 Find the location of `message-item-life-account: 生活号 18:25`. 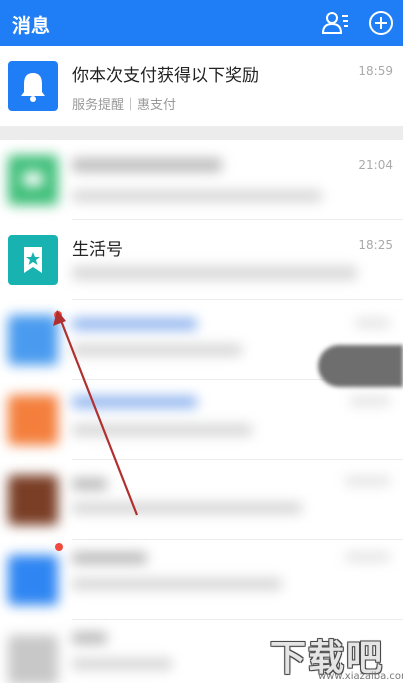

message-item-life-account: 生活号 18:25 is located at coordinates (201, 260).